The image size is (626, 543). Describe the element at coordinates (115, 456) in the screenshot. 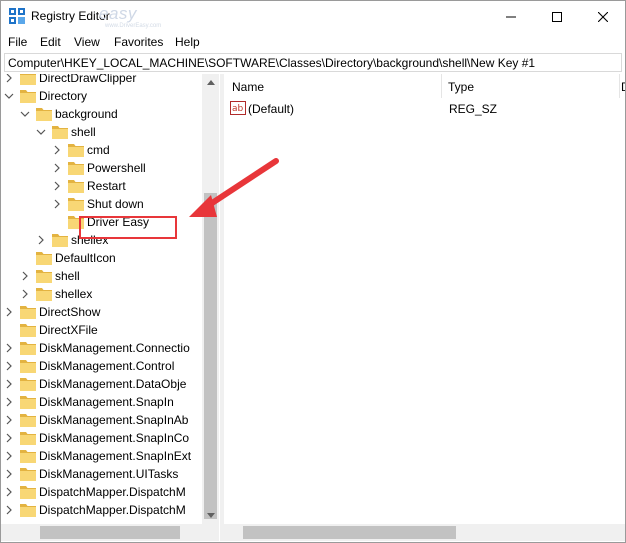

I see `tree-item-label: DiskManagement.SnapInExt` at that location.